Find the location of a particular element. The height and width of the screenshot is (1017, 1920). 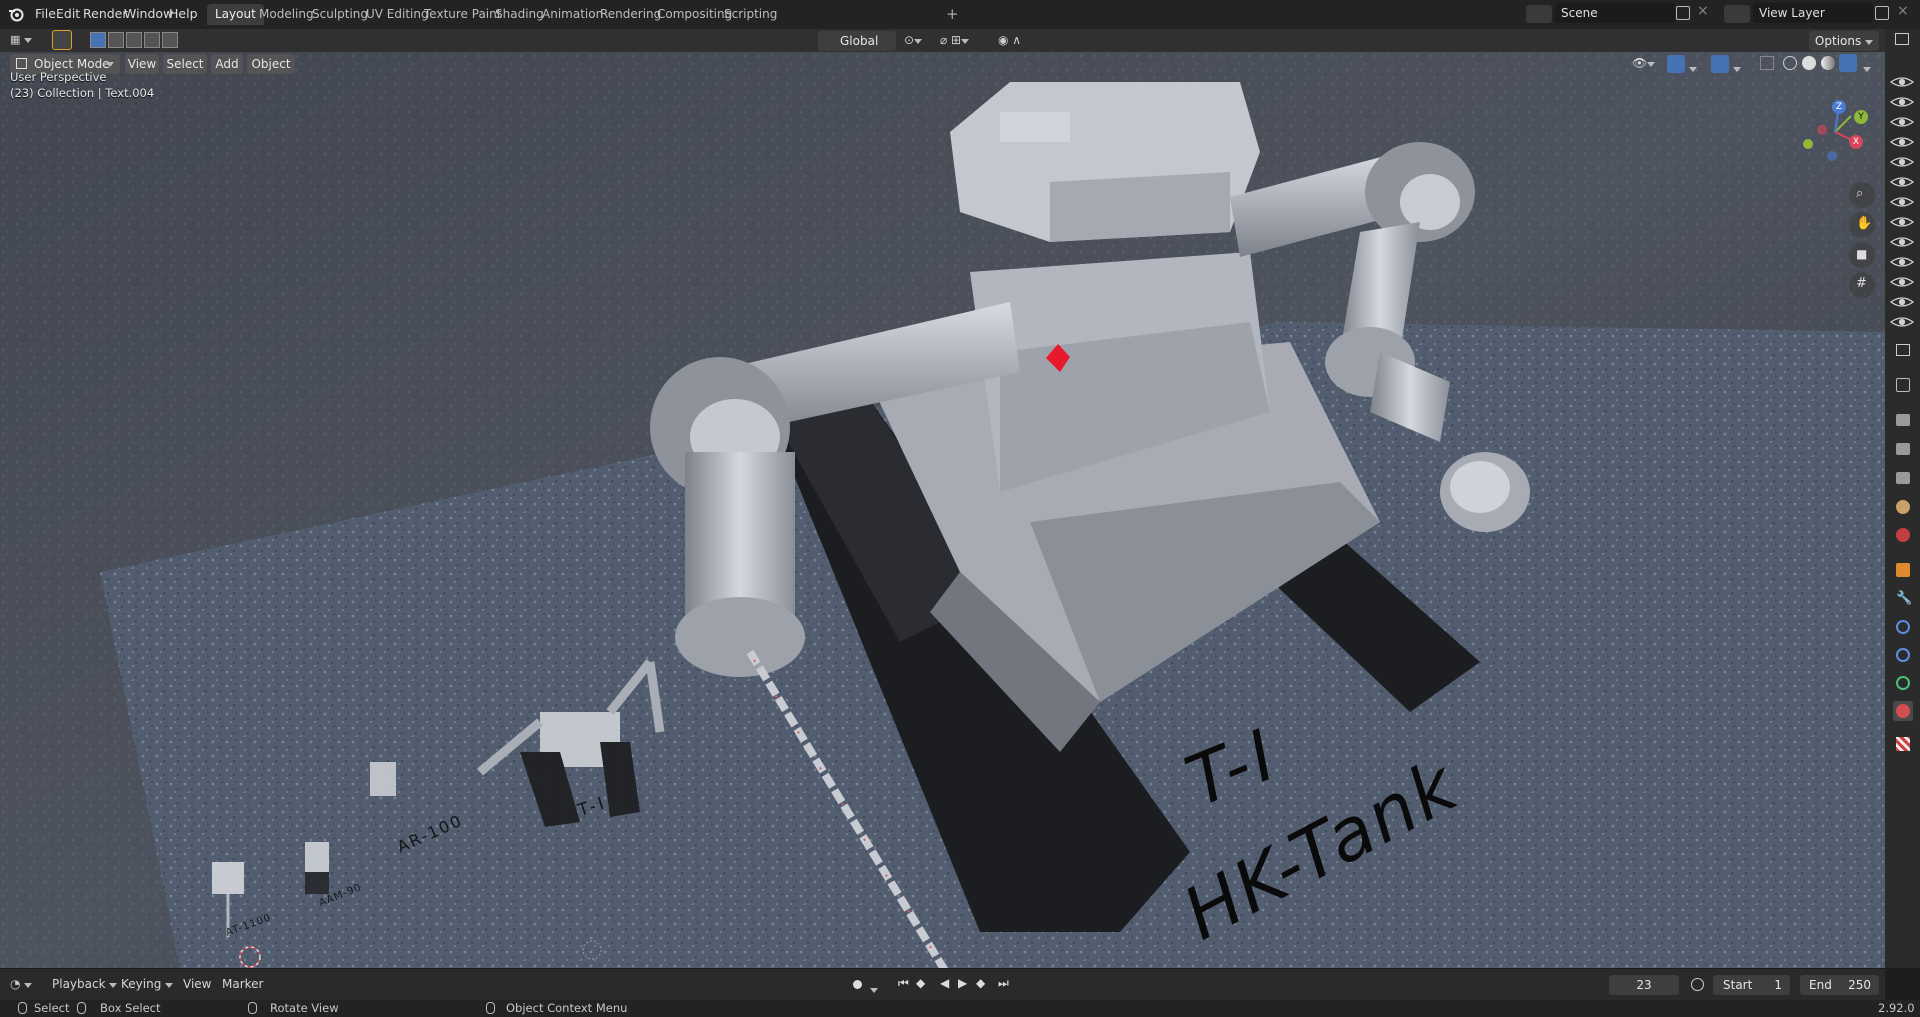

menu-window: Window is located at coordinates (148, 14).